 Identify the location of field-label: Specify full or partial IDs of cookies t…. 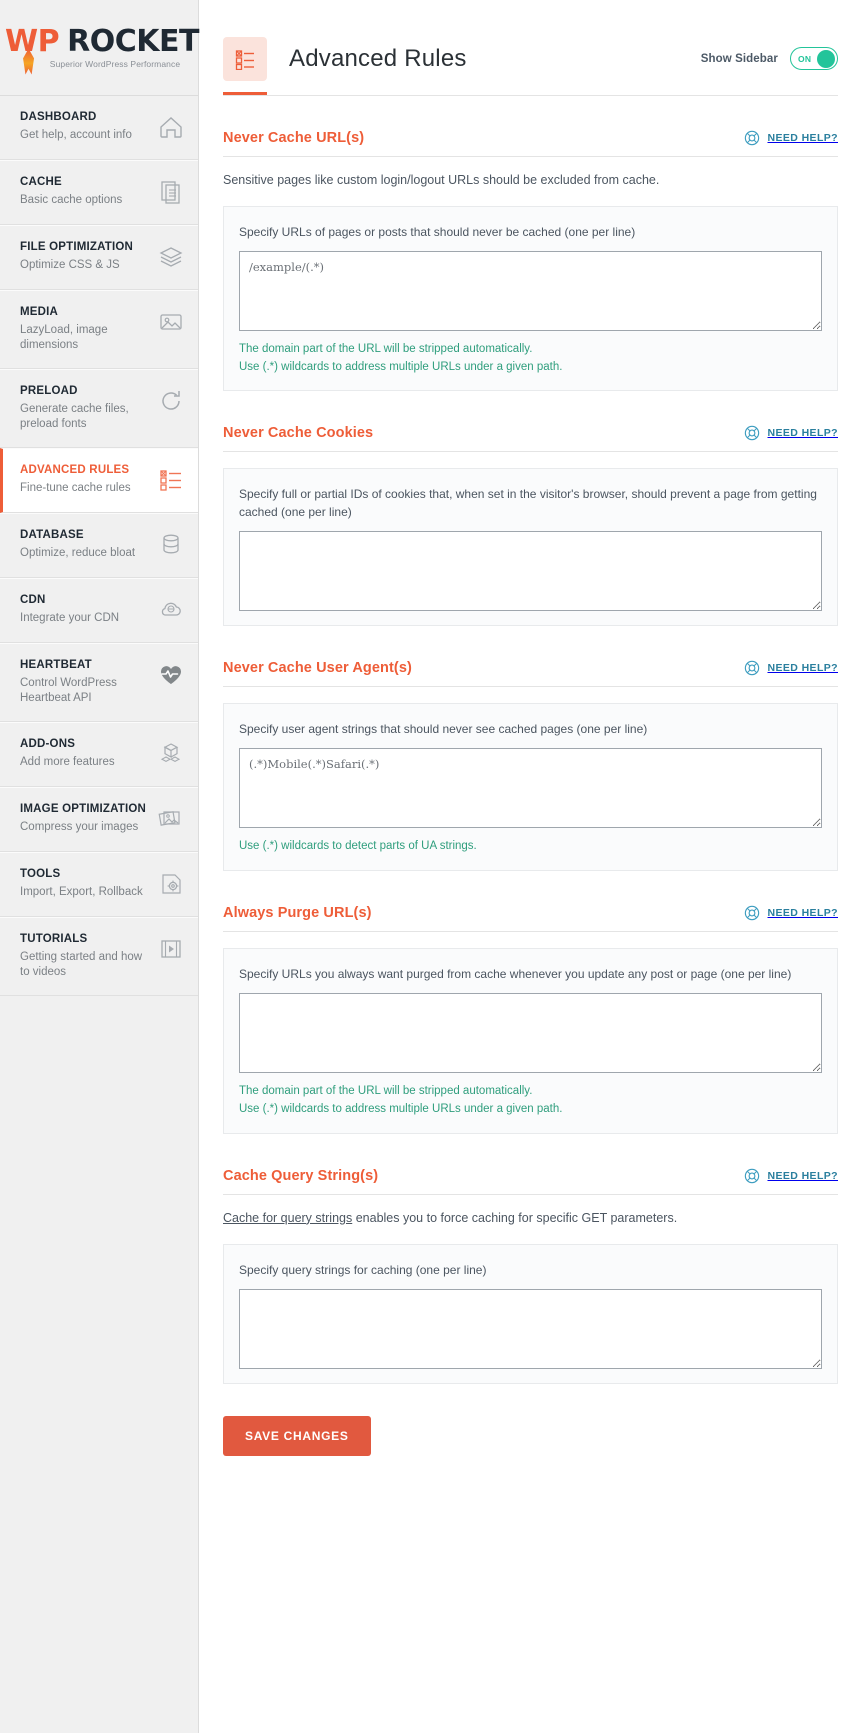
(528, 503).